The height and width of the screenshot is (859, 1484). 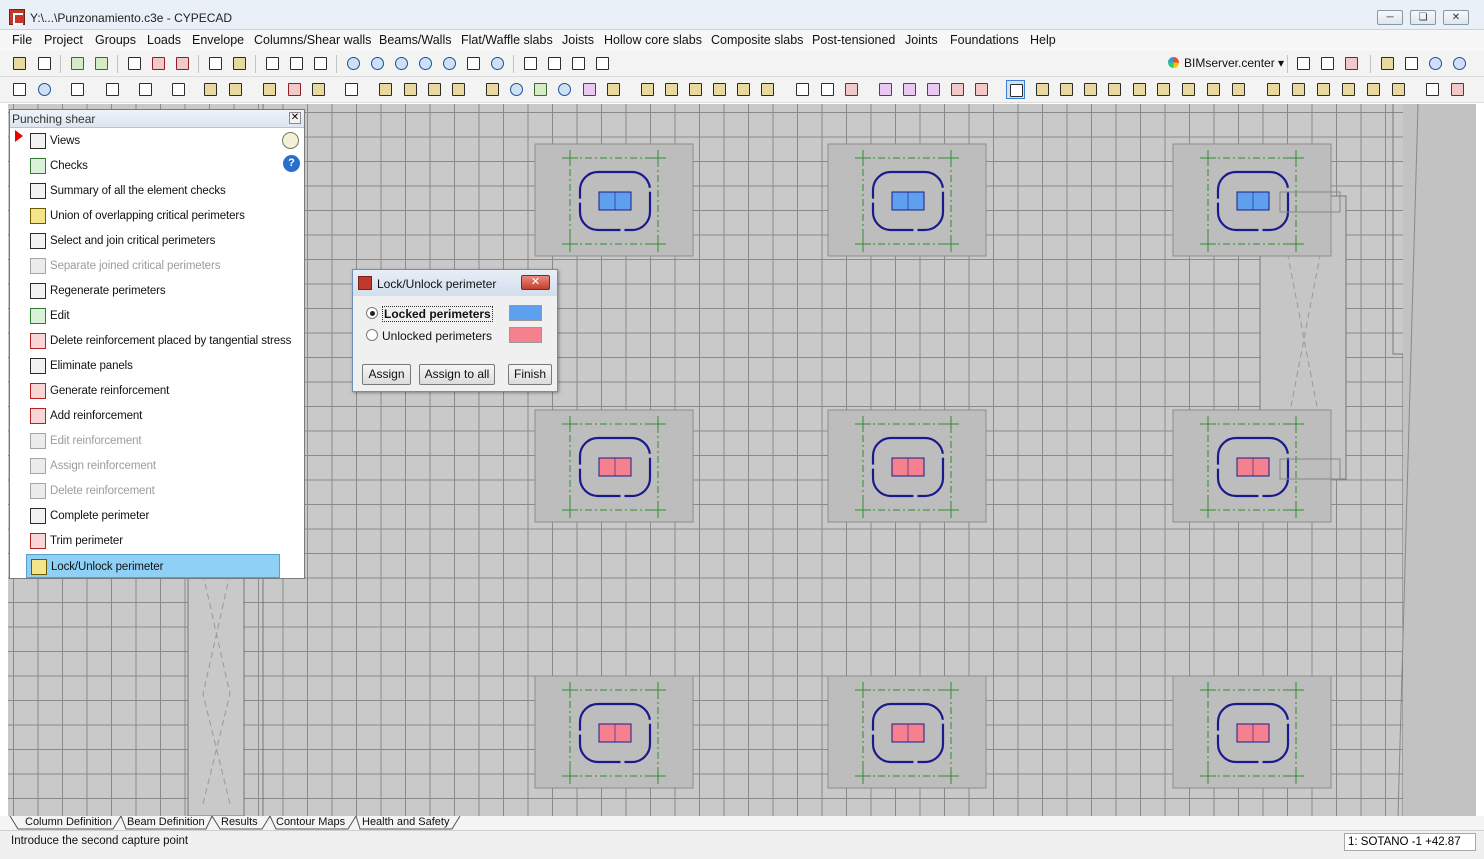 I want to click on panel-item-complete-perimeter: Complete perimeter, so click(x=153, y=516).